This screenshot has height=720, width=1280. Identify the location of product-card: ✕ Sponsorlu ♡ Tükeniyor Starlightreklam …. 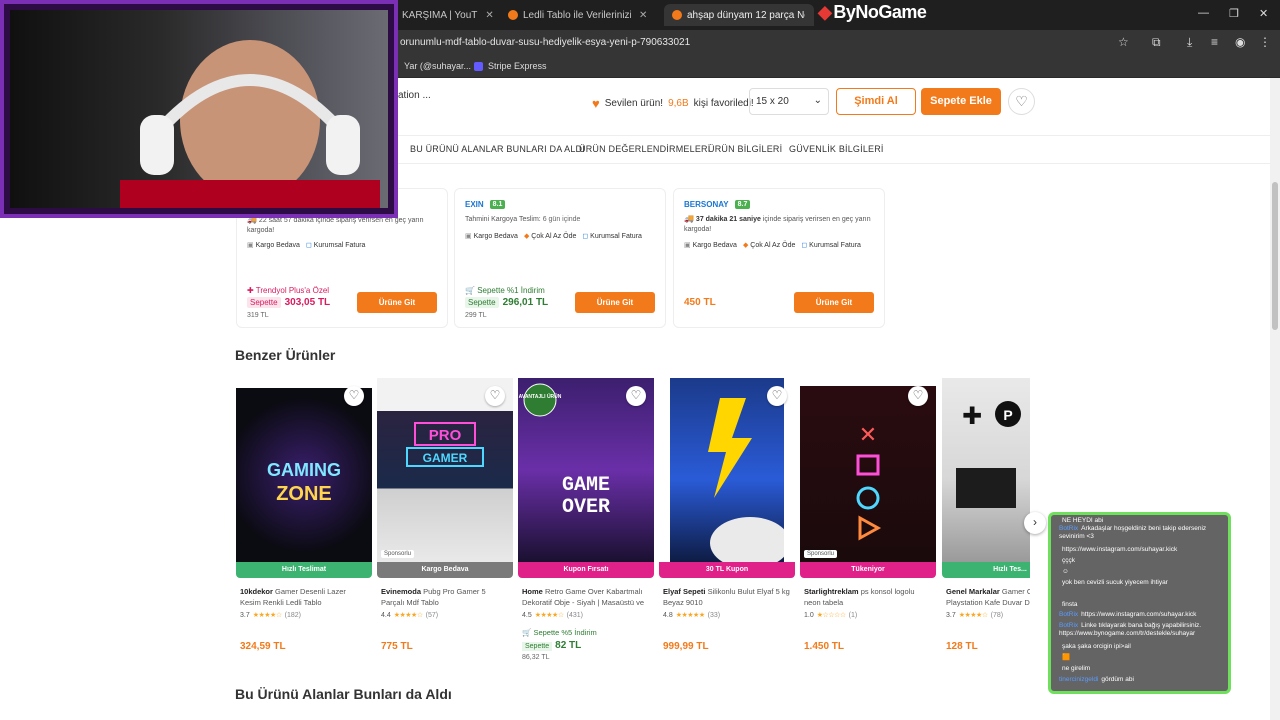
(868, 523).